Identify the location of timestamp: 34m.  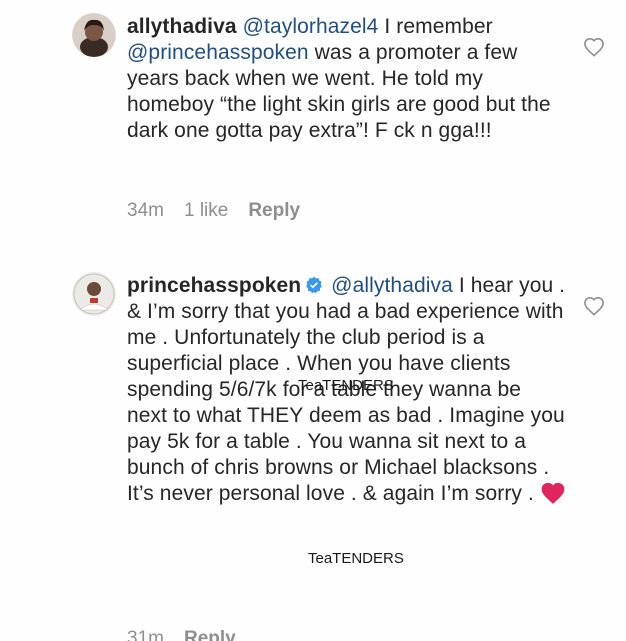
(145, 210).